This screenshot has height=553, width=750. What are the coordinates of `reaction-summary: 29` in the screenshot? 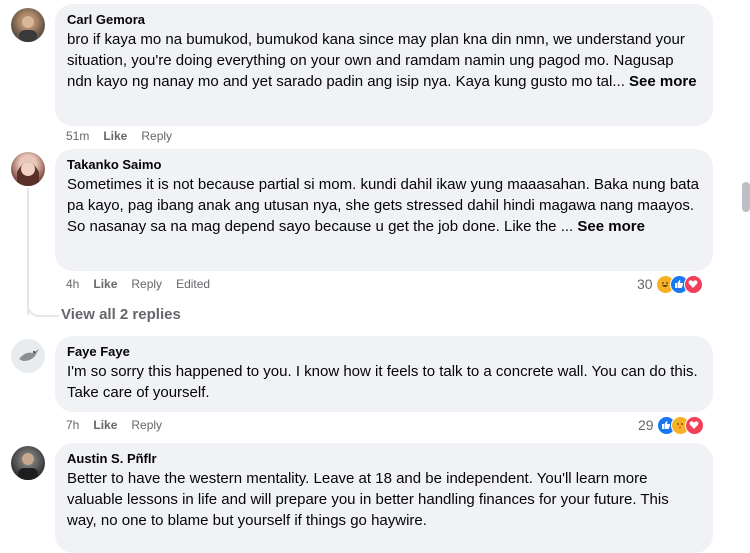 It's located at (671, 425).